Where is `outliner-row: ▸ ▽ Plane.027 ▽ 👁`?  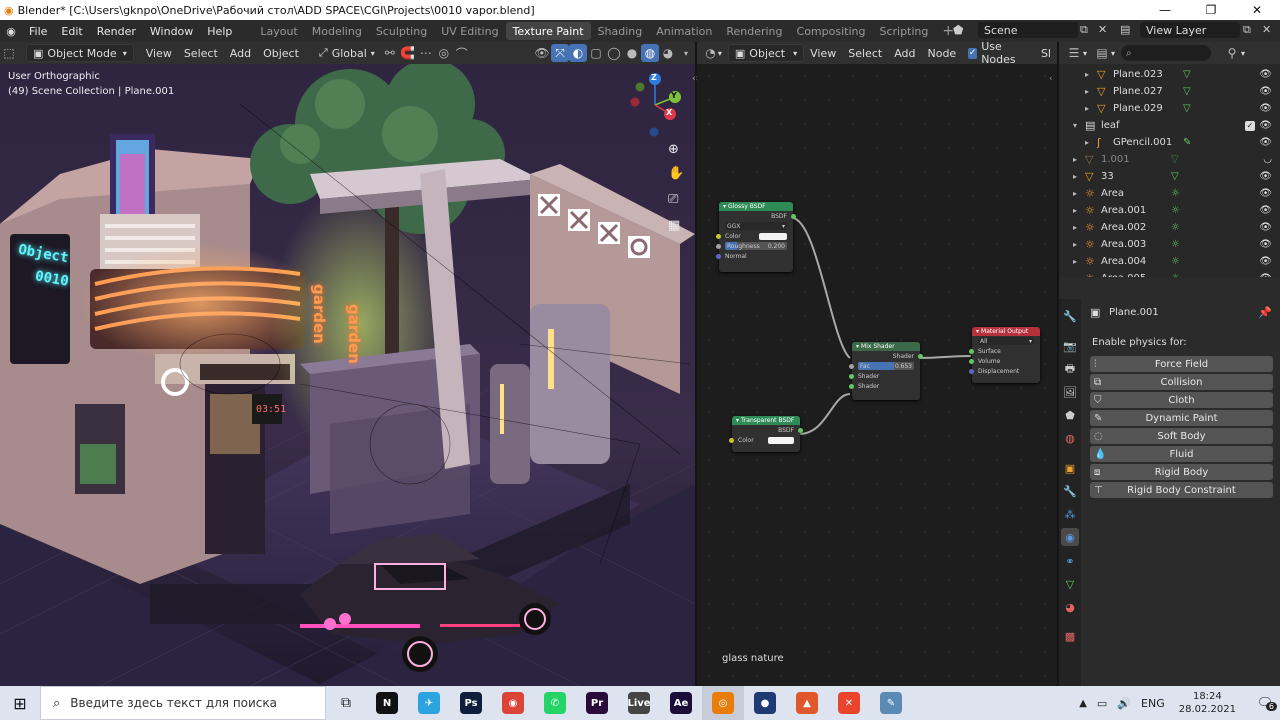
outliner-row: ▸ ▽ Plane.027 ▽ 👁 is located at coordinates (1169, 91).